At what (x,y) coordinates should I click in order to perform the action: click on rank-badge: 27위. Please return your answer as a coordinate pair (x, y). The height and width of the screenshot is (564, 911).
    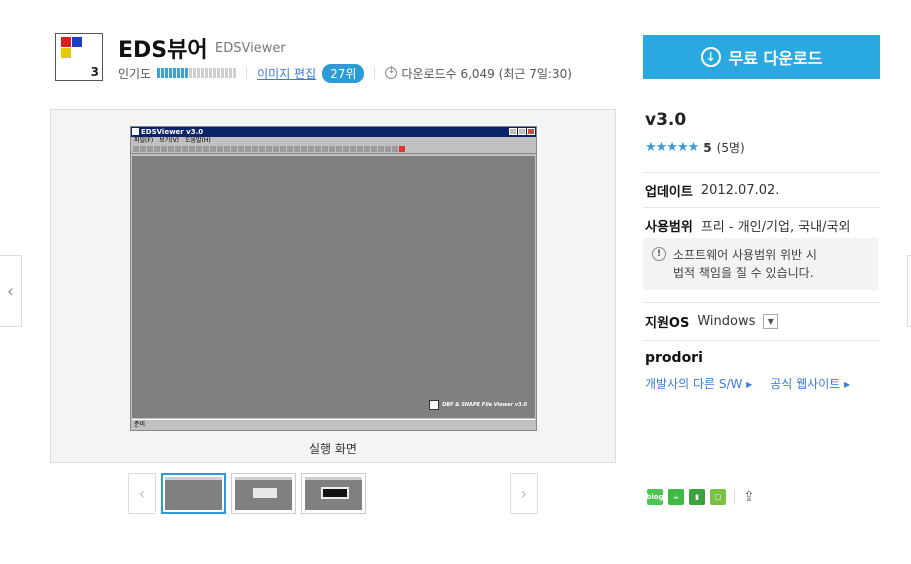
    Looking at the image, I should click on (343, 73).